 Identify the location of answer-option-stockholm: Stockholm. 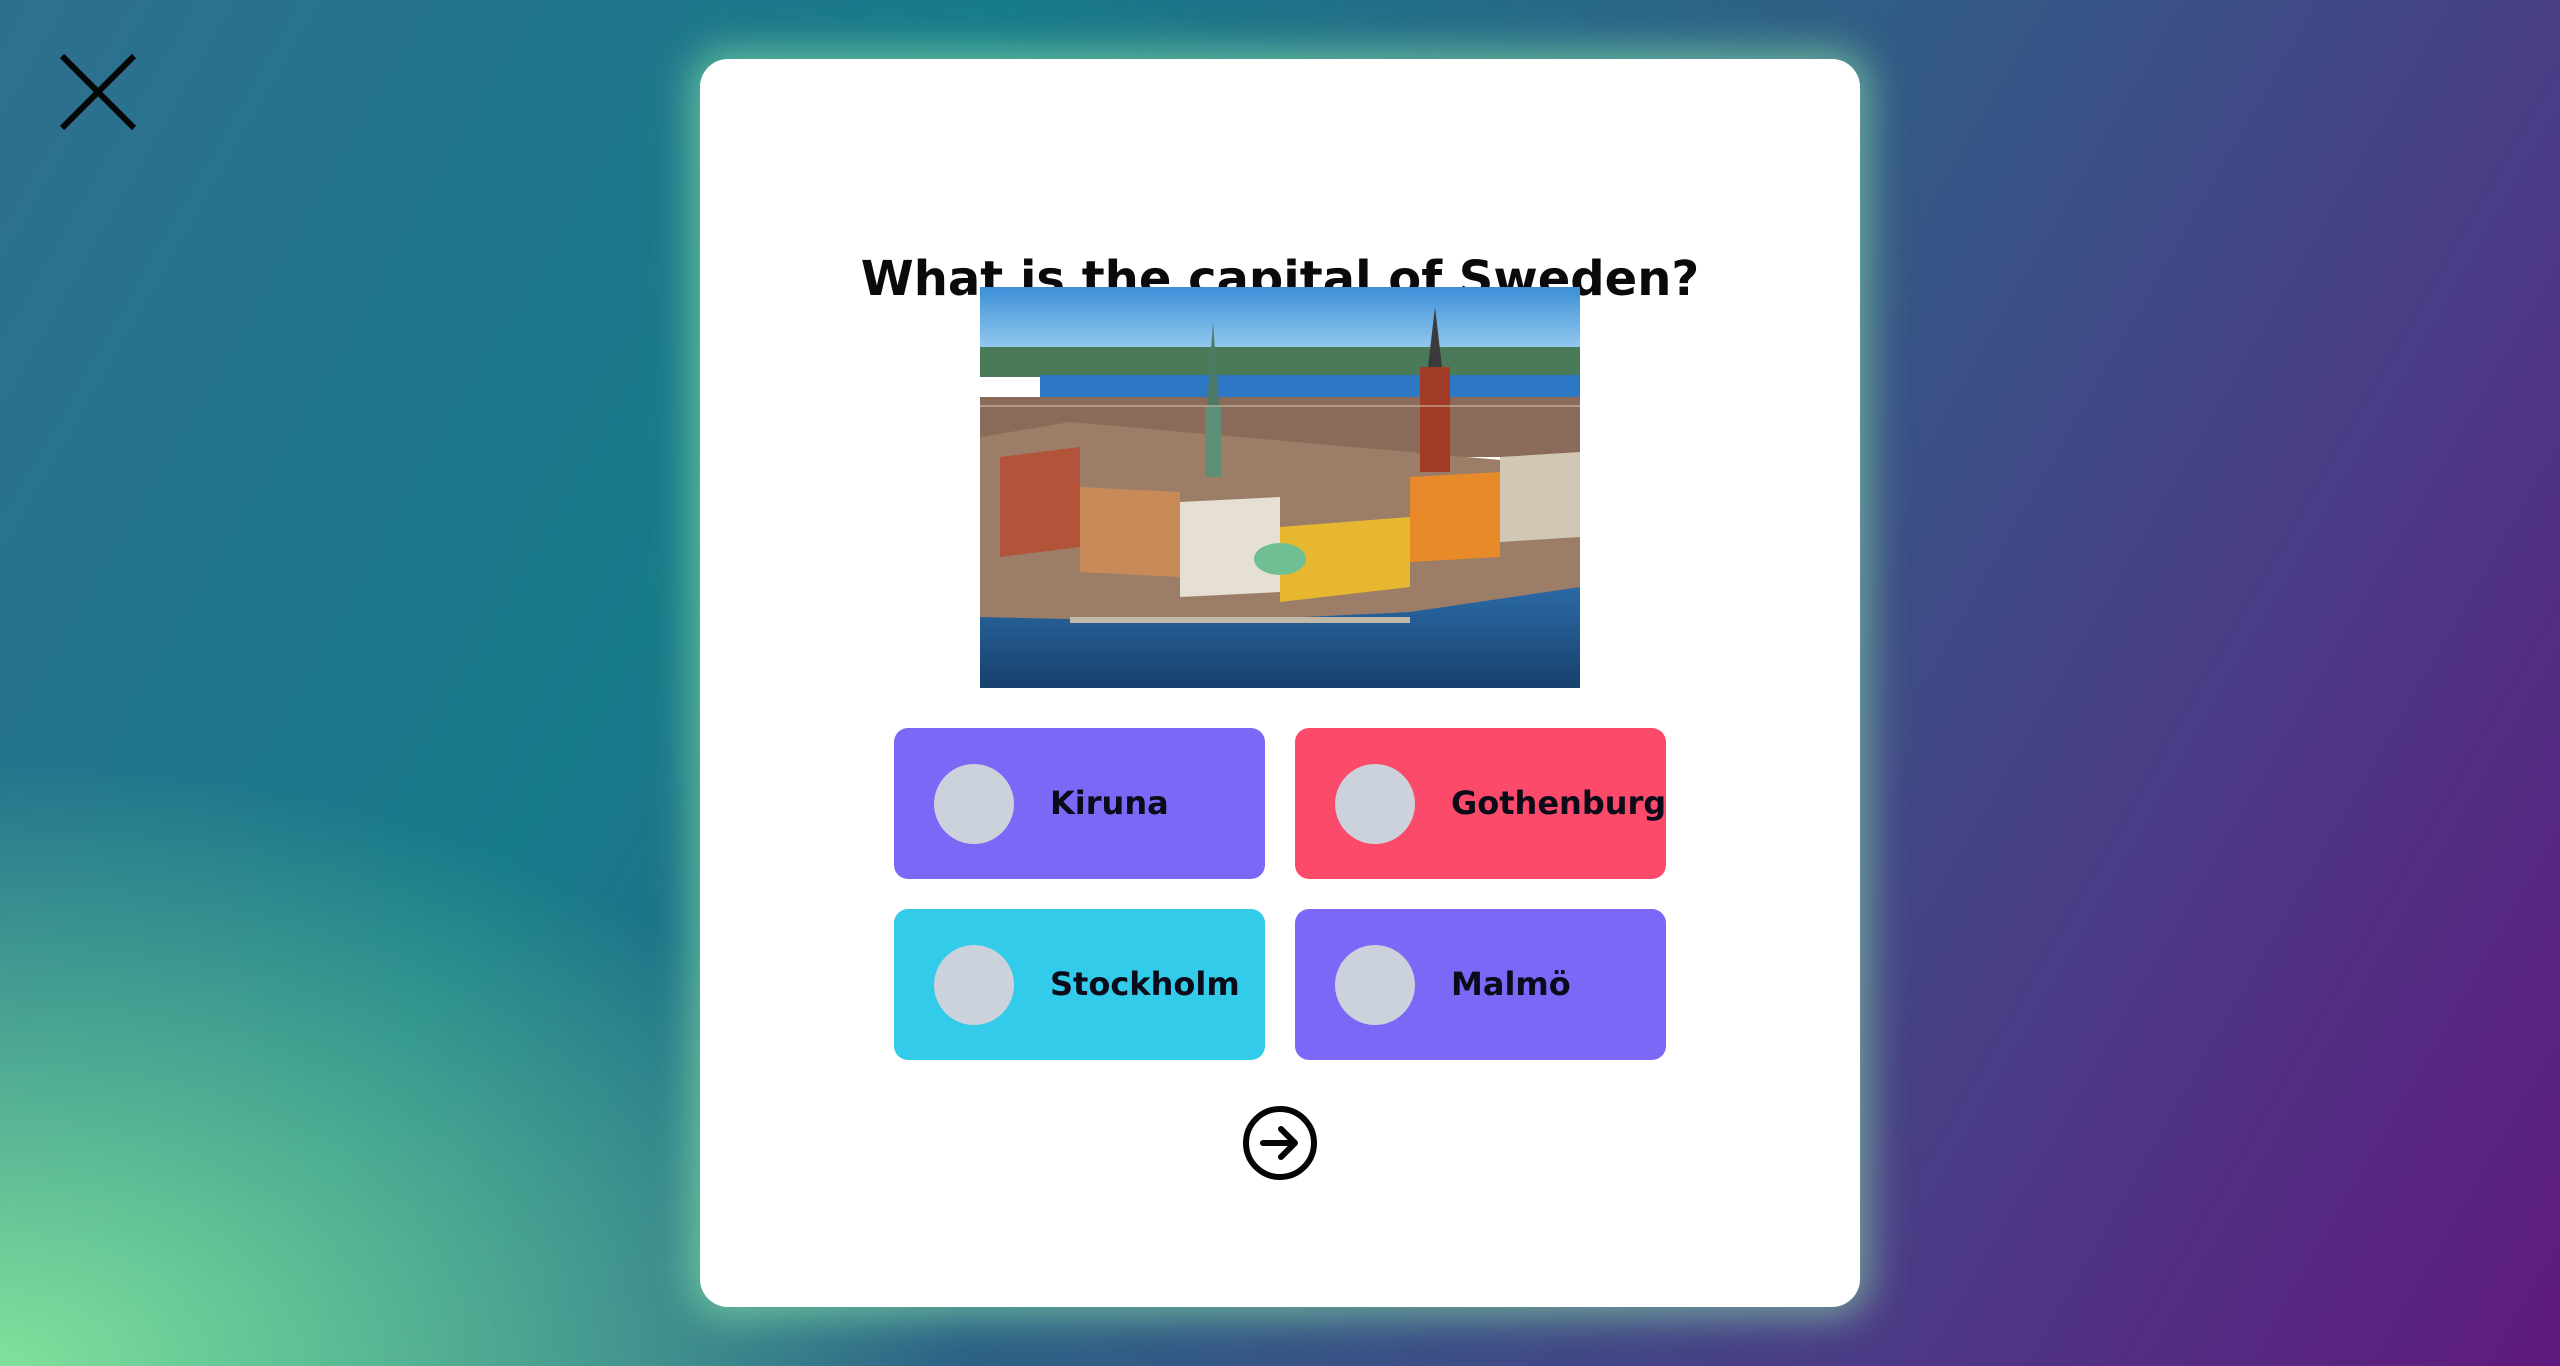
(1079, 984).